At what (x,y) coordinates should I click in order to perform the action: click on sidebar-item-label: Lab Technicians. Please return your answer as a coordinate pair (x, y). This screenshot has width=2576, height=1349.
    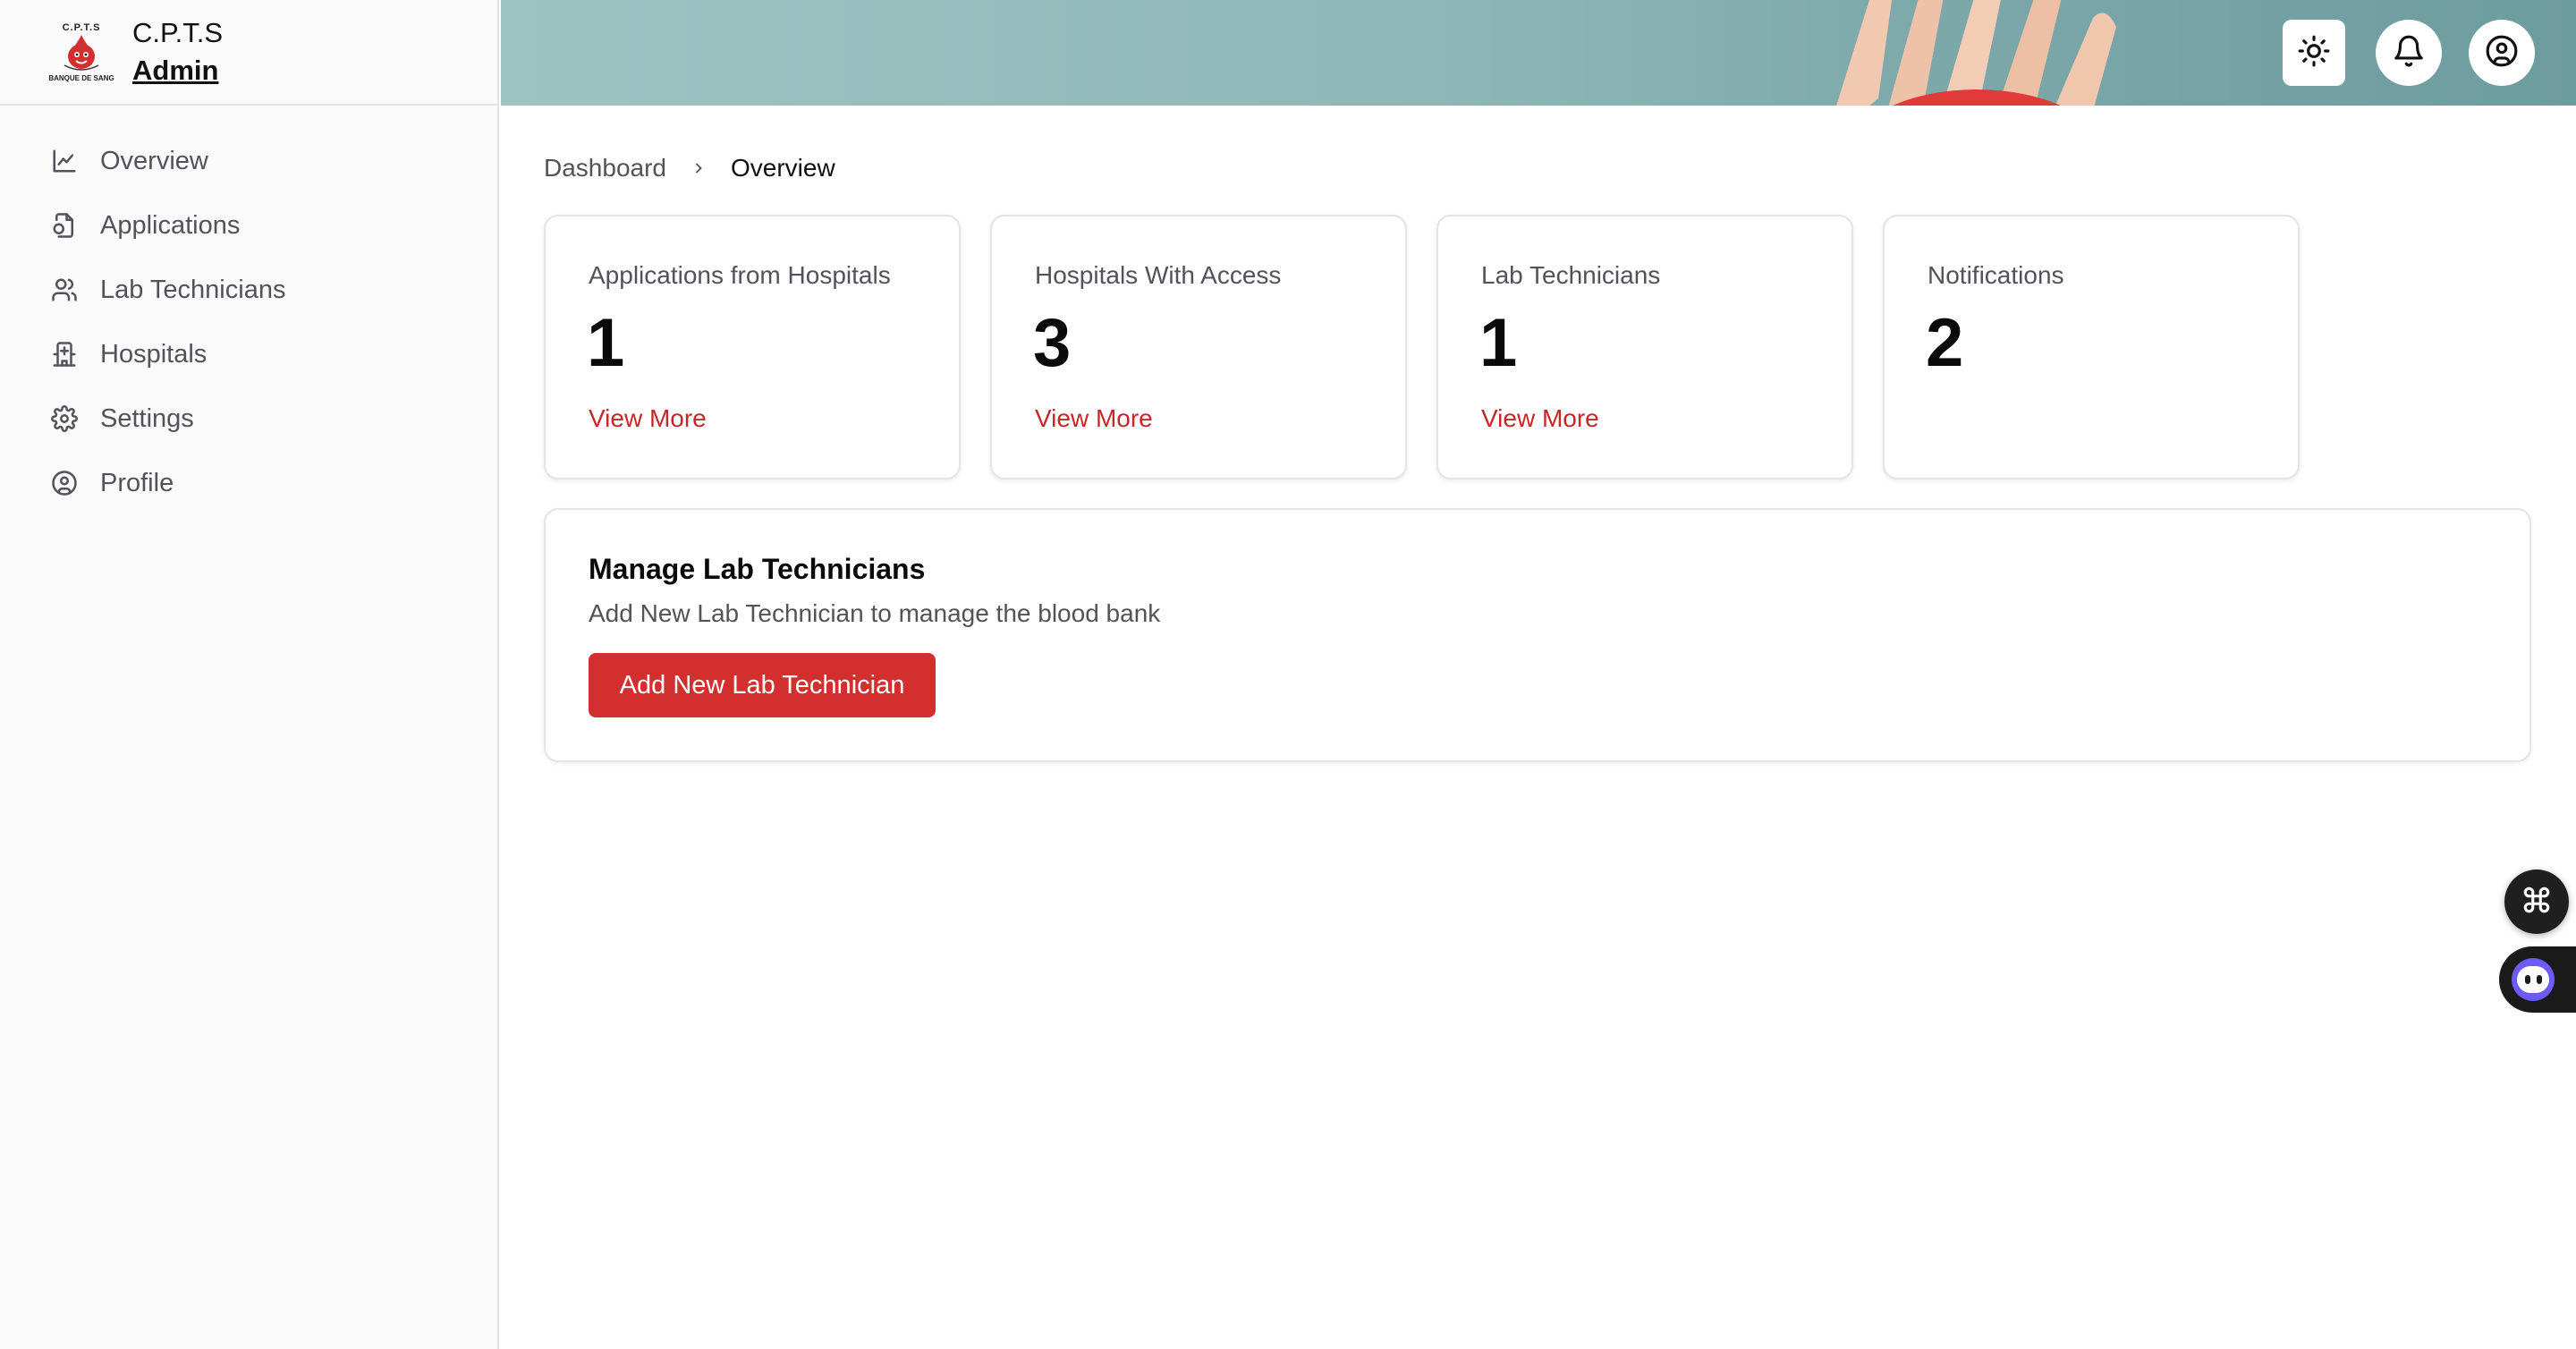
    Looking at the image, I should click on (193, 289).